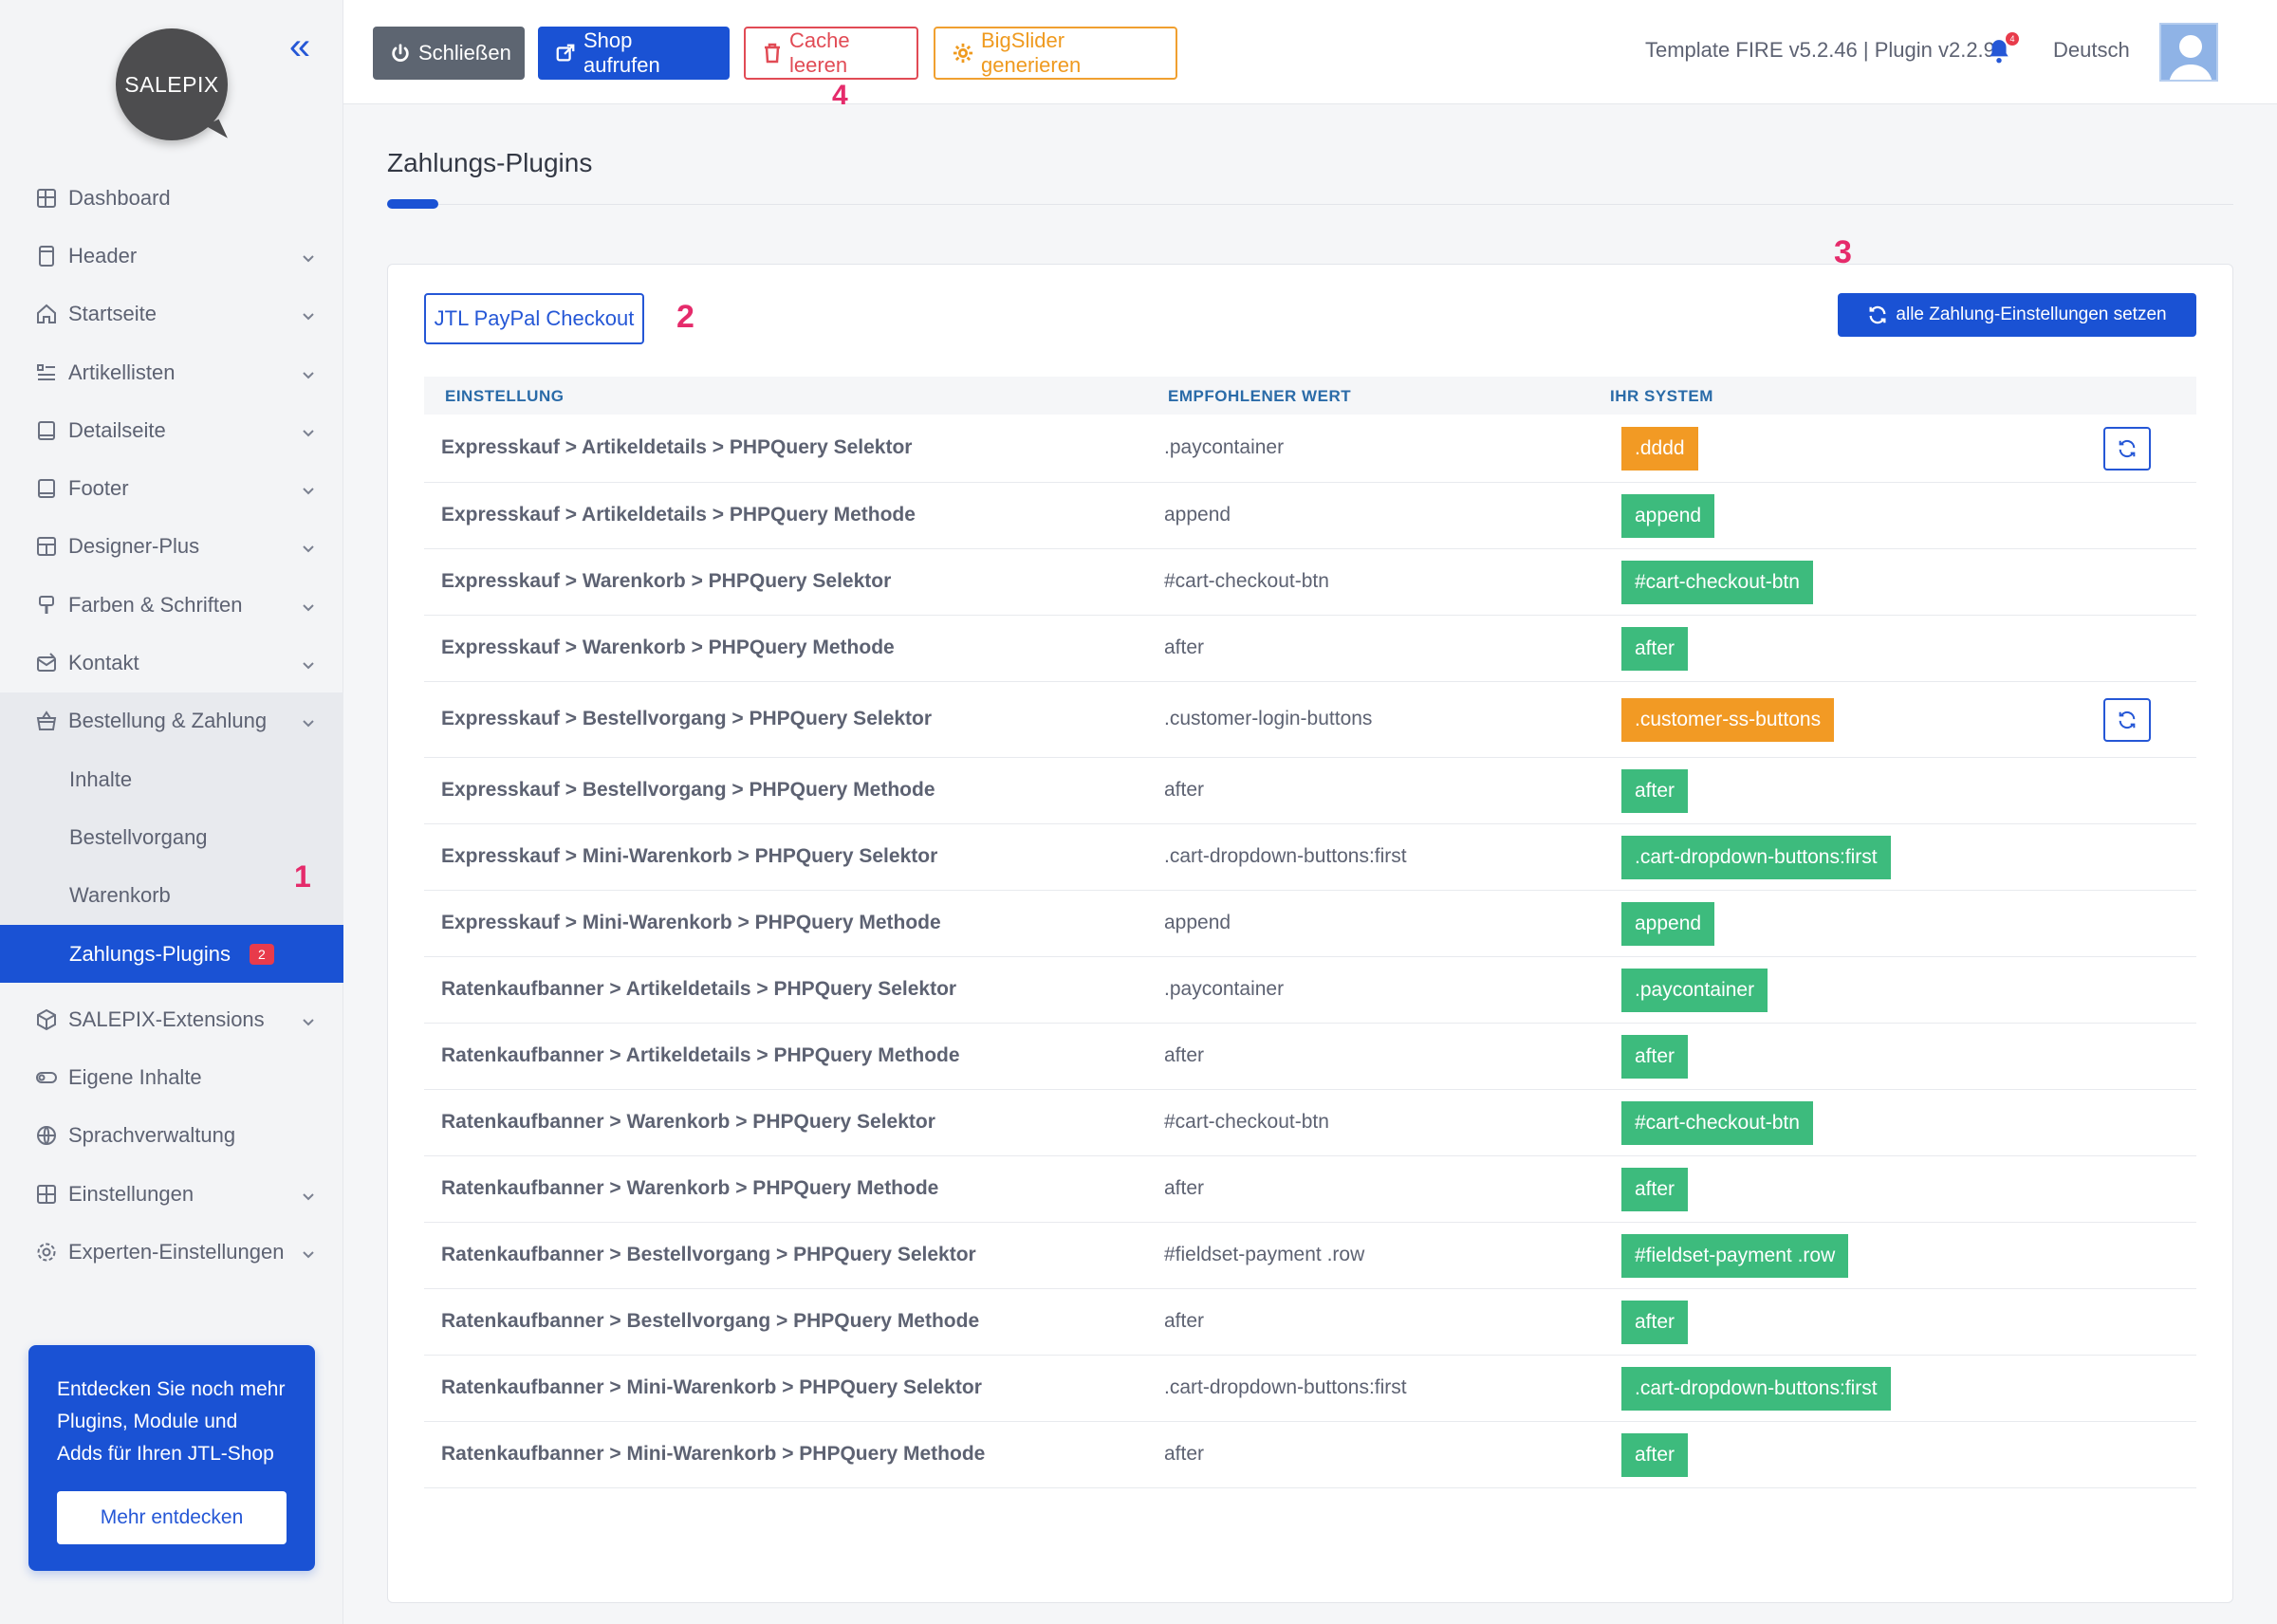 The image size is (2277, 1624). Describe the element at coordinates (101, 778) in the screenshot. I see `sidebar-subitem-label: Inhalte` at that location.